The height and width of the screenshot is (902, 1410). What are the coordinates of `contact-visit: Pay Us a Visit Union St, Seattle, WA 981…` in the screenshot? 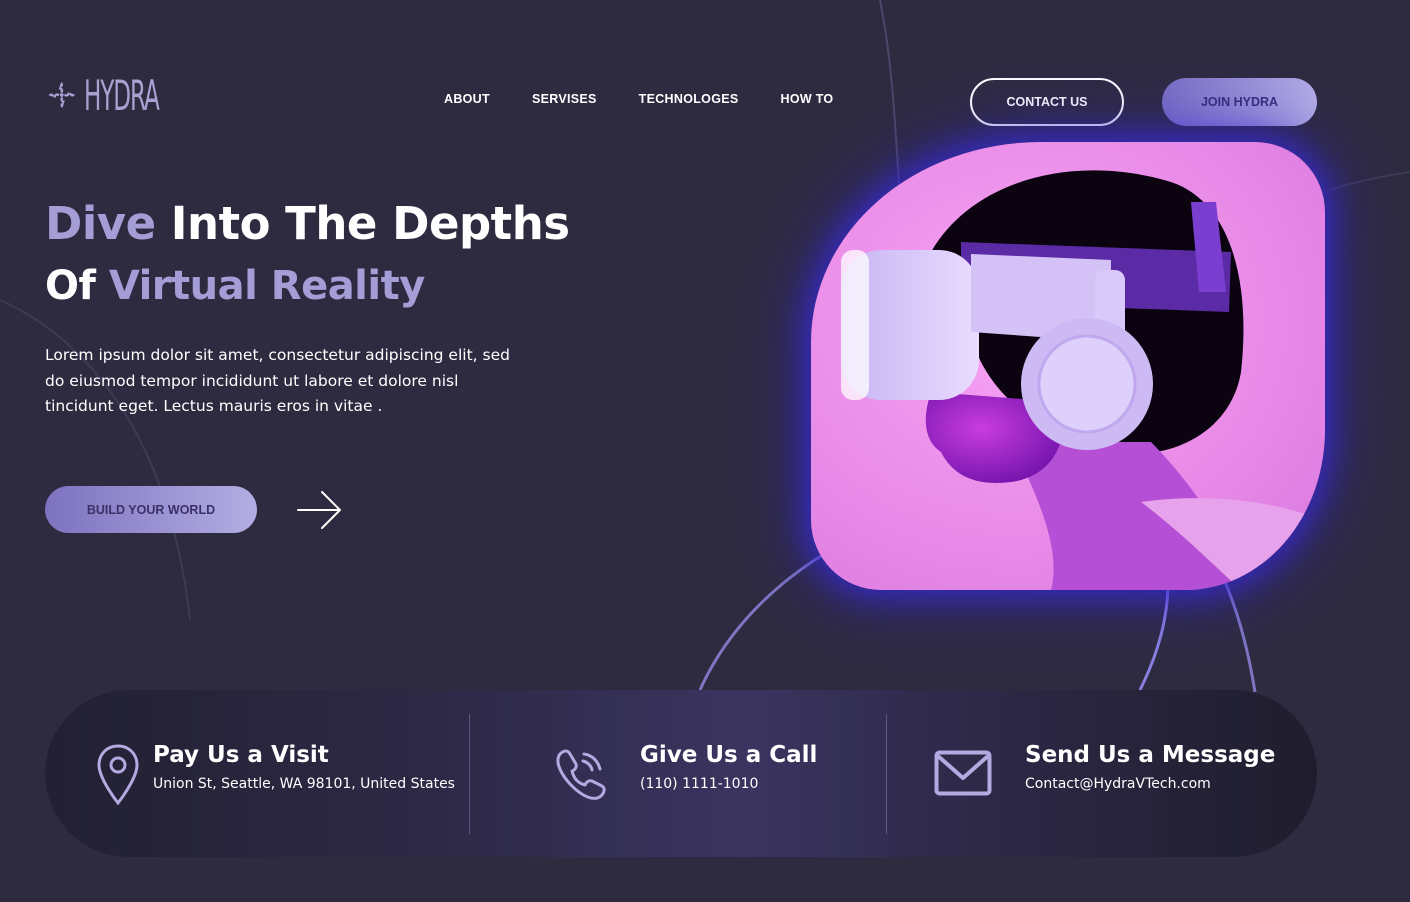 It's located at (304, 767).